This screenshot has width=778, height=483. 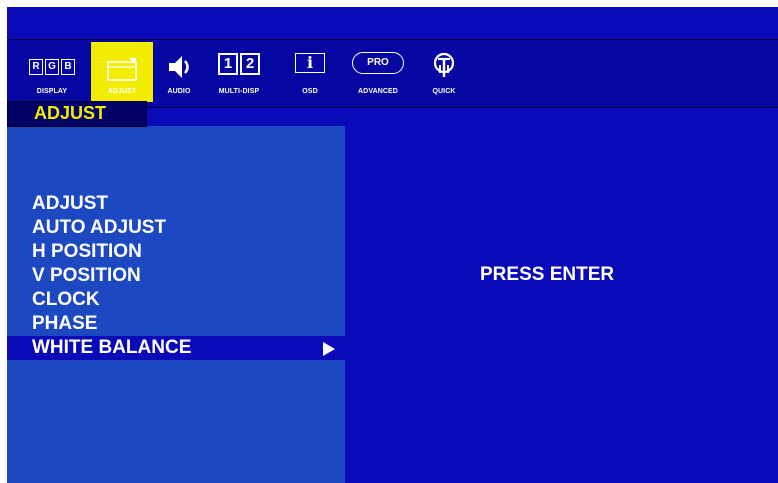 I want to click on menu-item-v-position: V POSITION, so click(x=176, y=276).